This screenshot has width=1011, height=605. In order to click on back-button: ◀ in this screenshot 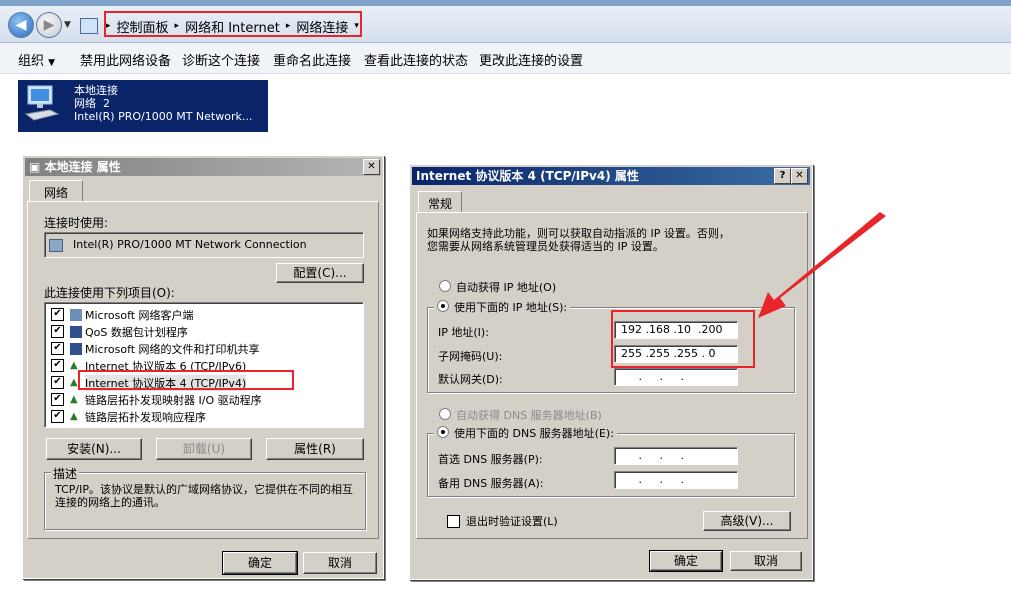, I will do `click(21, 25)`.